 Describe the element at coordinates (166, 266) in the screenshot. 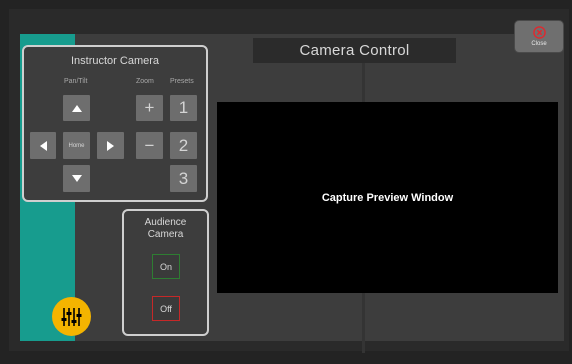

I see `audience-on-button: On` at that location.